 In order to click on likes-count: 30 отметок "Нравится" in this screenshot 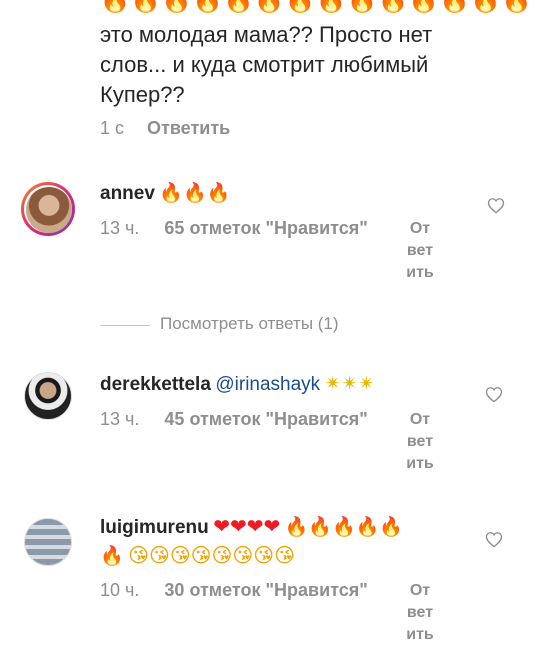, I will do `click(265, 590)`.